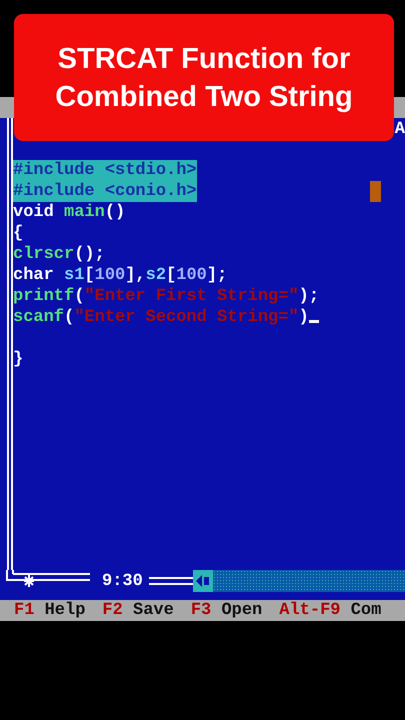 This screenshot has width=405, height=720. I want to click on banner-title: Combined Two String, so click(204, 97).